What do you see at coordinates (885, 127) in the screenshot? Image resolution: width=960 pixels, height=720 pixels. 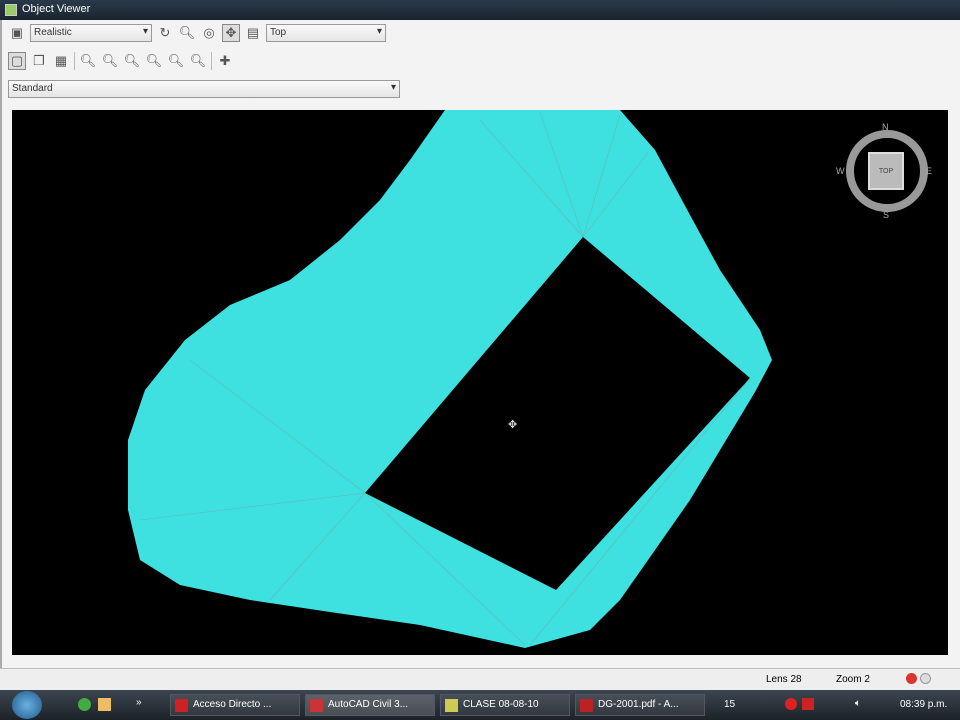 I see `compass-north: N` at bounding box center [885, 127].